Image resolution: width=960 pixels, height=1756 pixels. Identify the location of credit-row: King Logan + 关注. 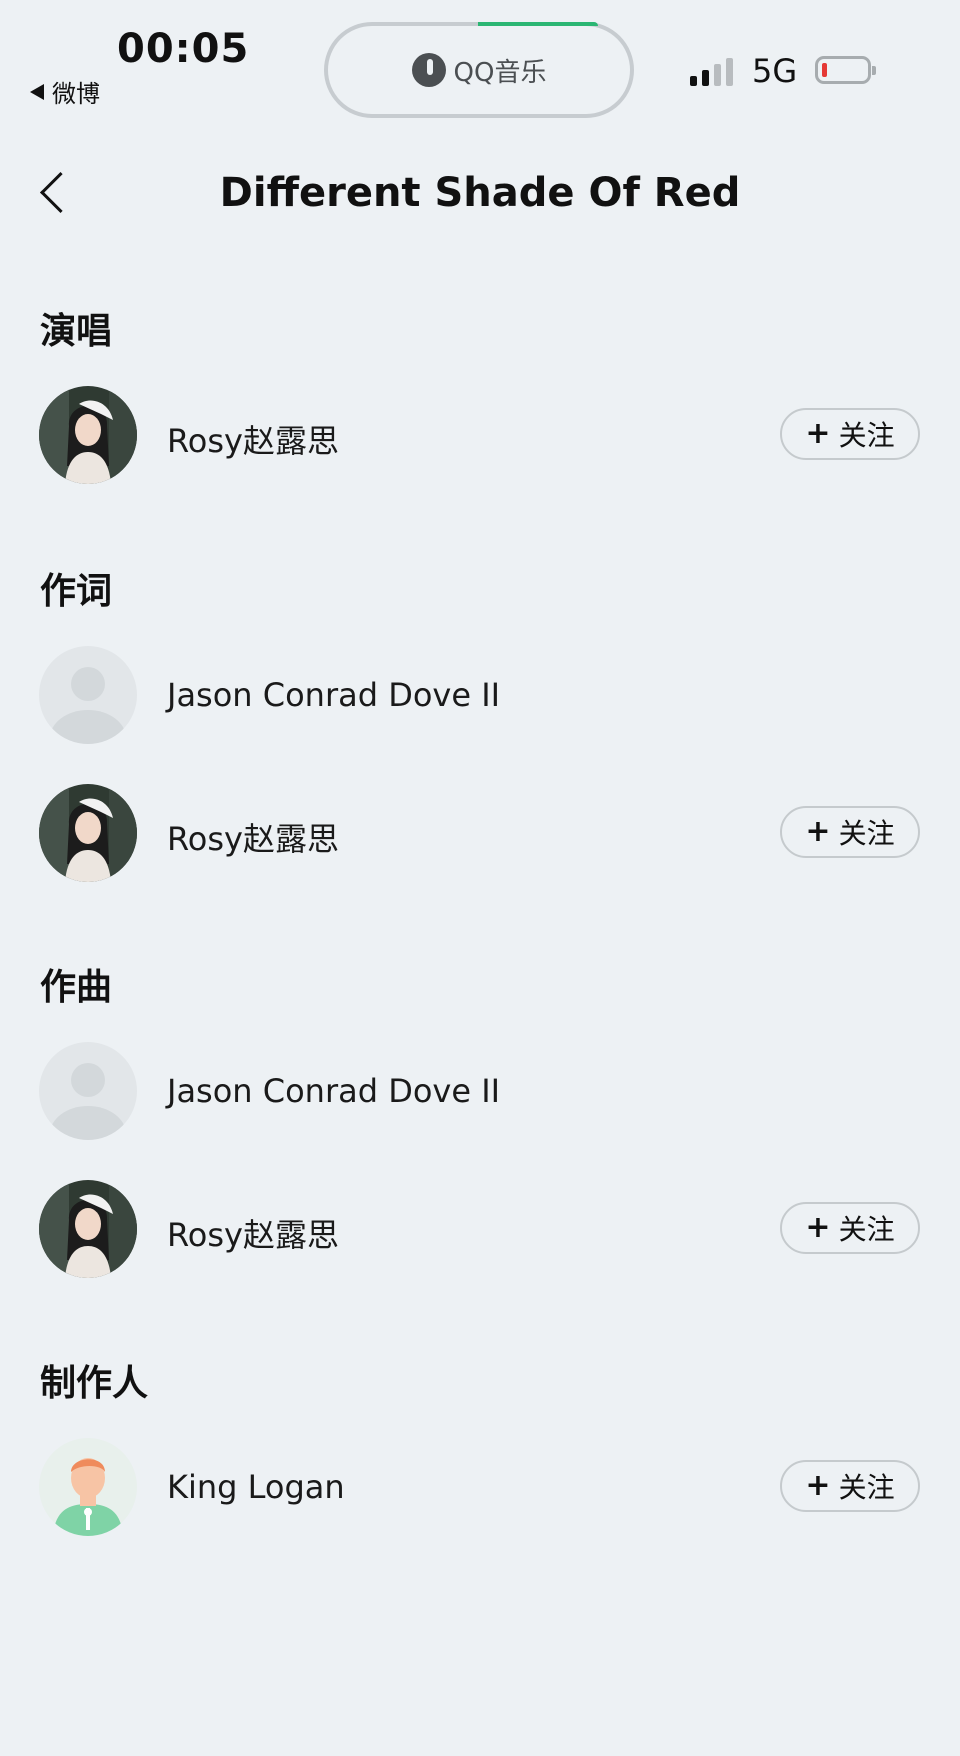
(480, 1488).